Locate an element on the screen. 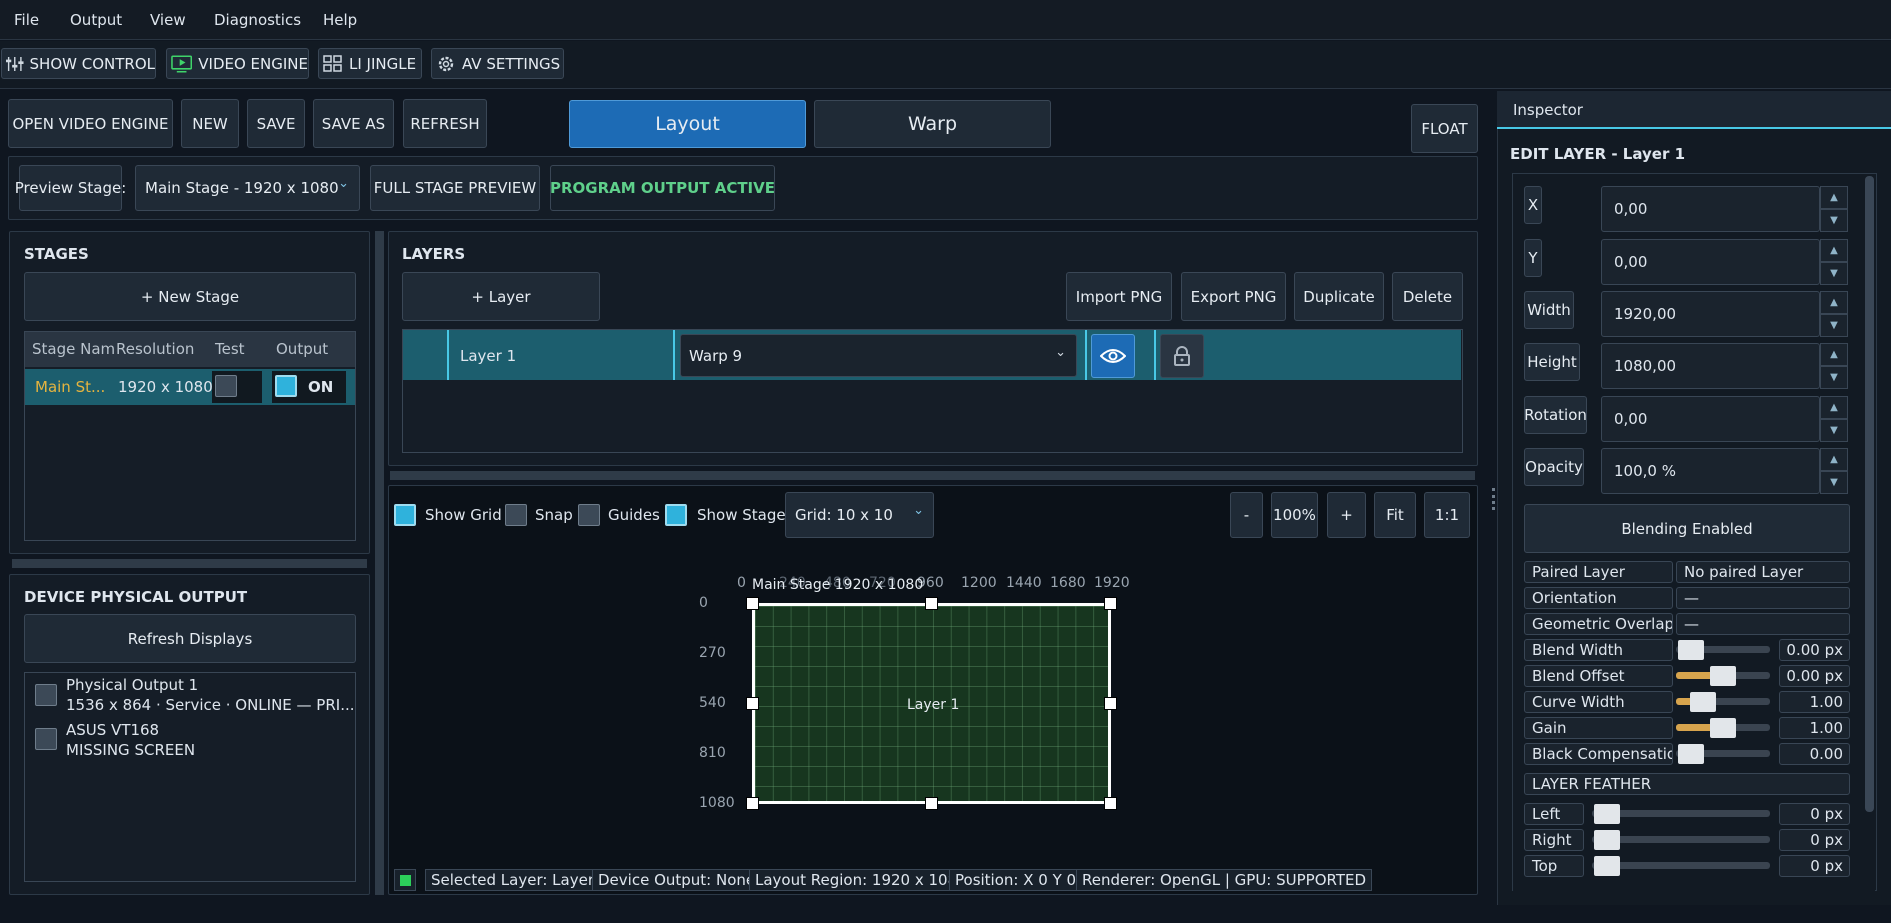 This screenshot has width=1891, height=923. inspector-scrollbar is located at coordinates (1869, 494).